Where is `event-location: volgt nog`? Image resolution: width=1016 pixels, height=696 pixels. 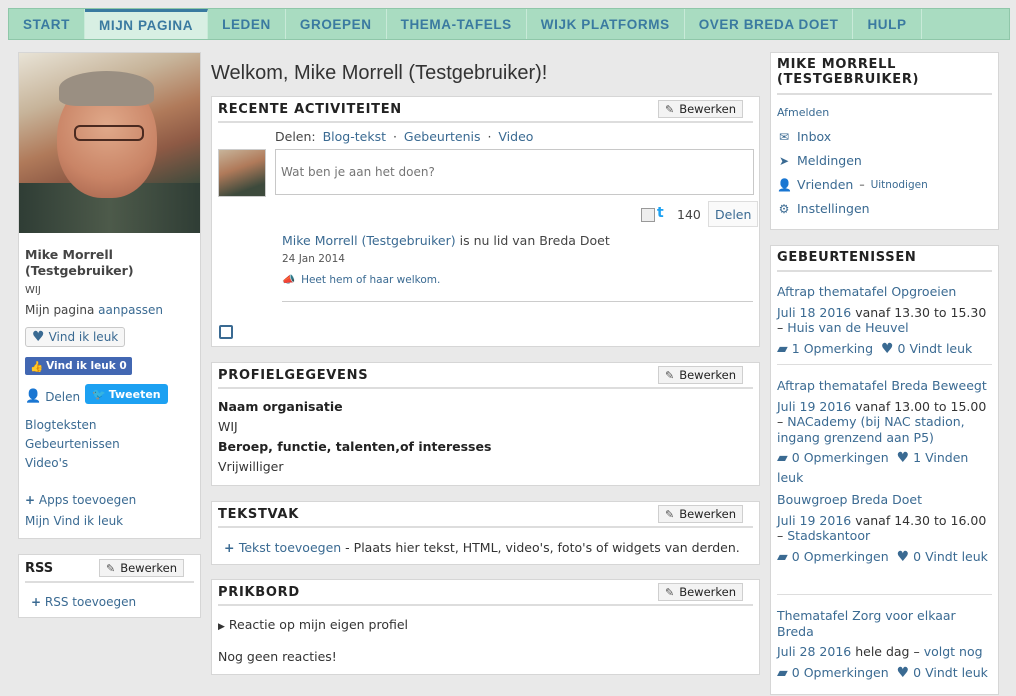 event-location: volgt nog is located at coordinates (953, 651).